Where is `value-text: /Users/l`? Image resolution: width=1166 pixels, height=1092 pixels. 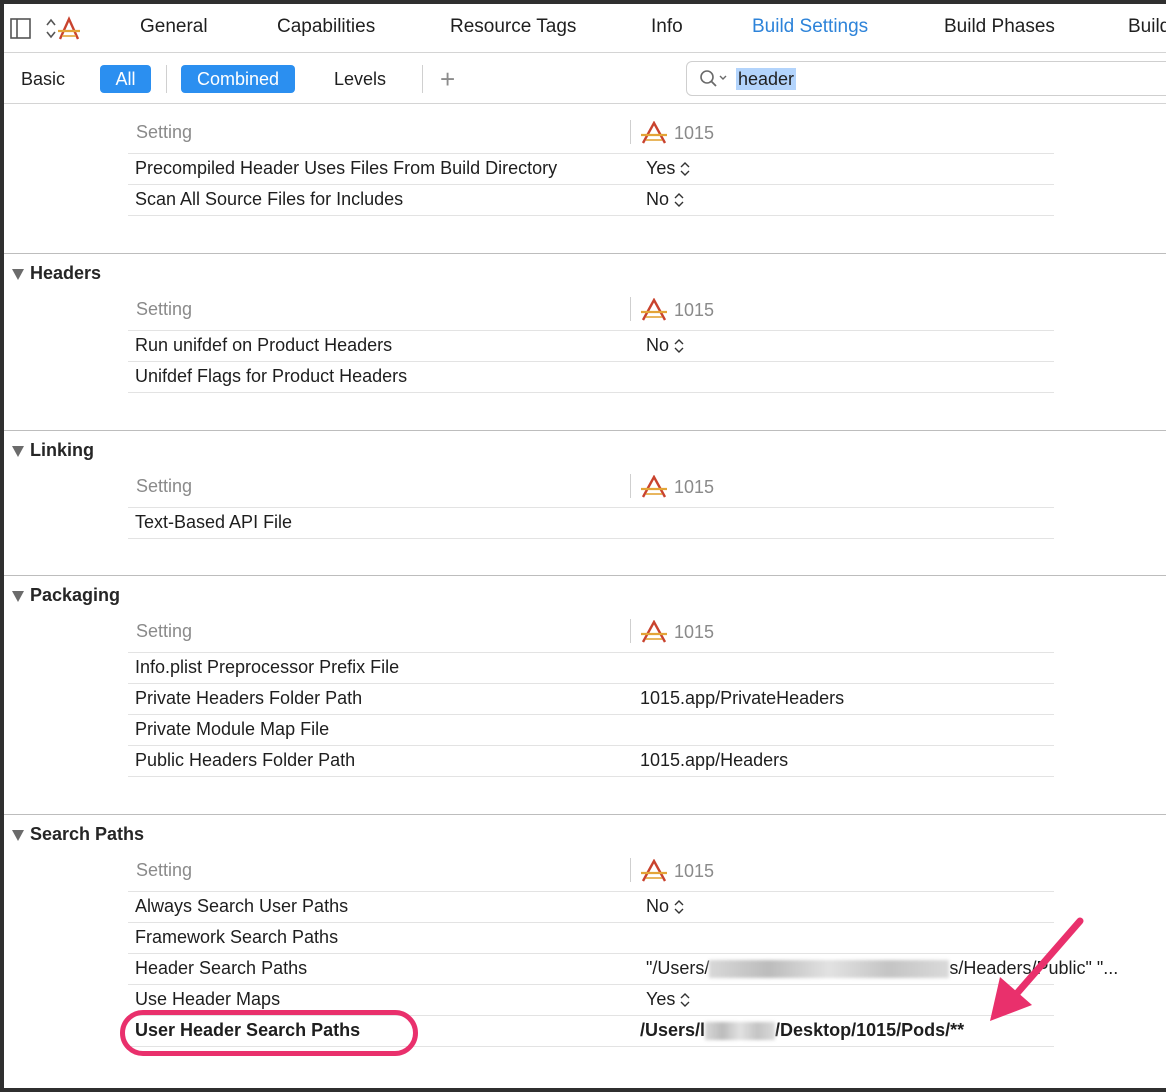
value-text: /Users/l is located at coordinates (673, 1030).